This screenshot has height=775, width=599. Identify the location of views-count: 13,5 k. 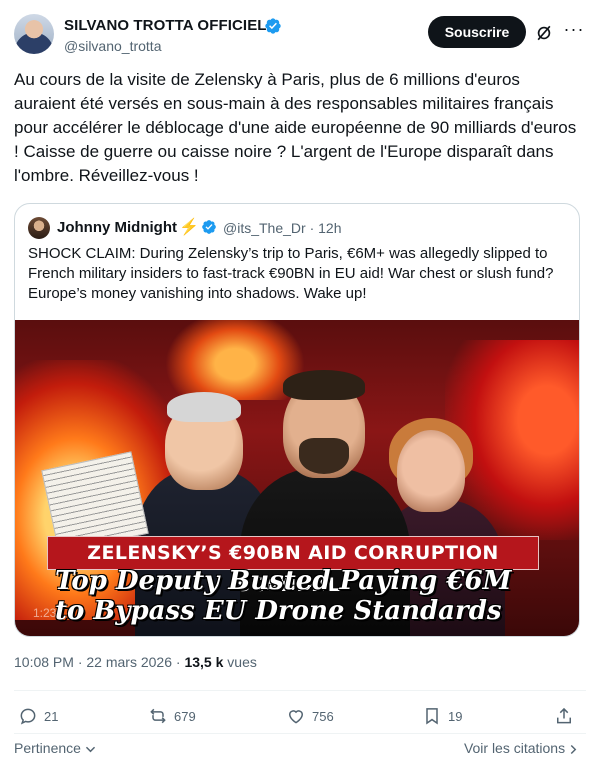
(204, 662).